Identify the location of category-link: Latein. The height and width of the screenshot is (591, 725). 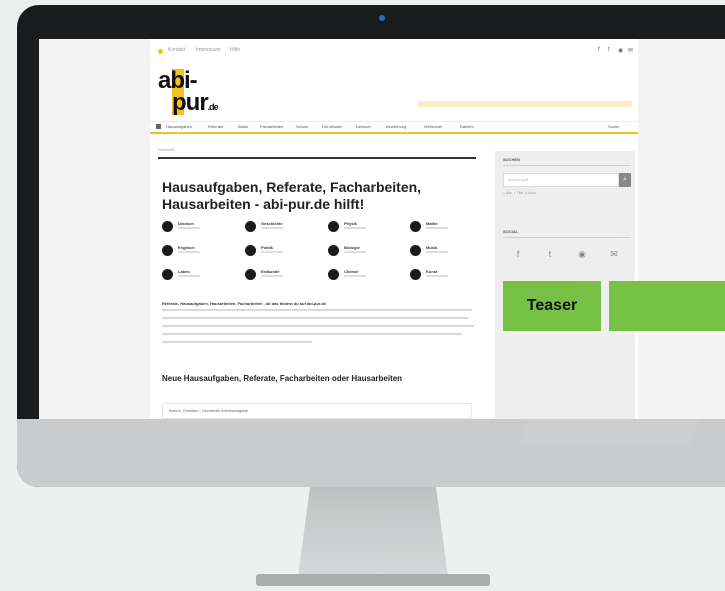
(197, 276).